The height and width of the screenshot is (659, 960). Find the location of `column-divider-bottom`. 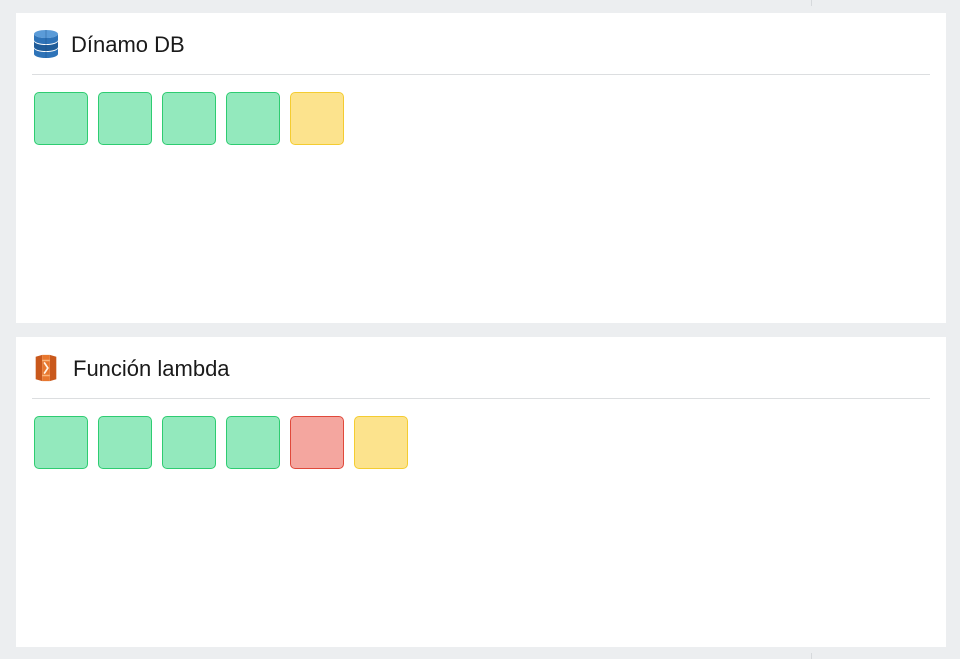

column-divider-bottom is located at coordinates (811, 656).